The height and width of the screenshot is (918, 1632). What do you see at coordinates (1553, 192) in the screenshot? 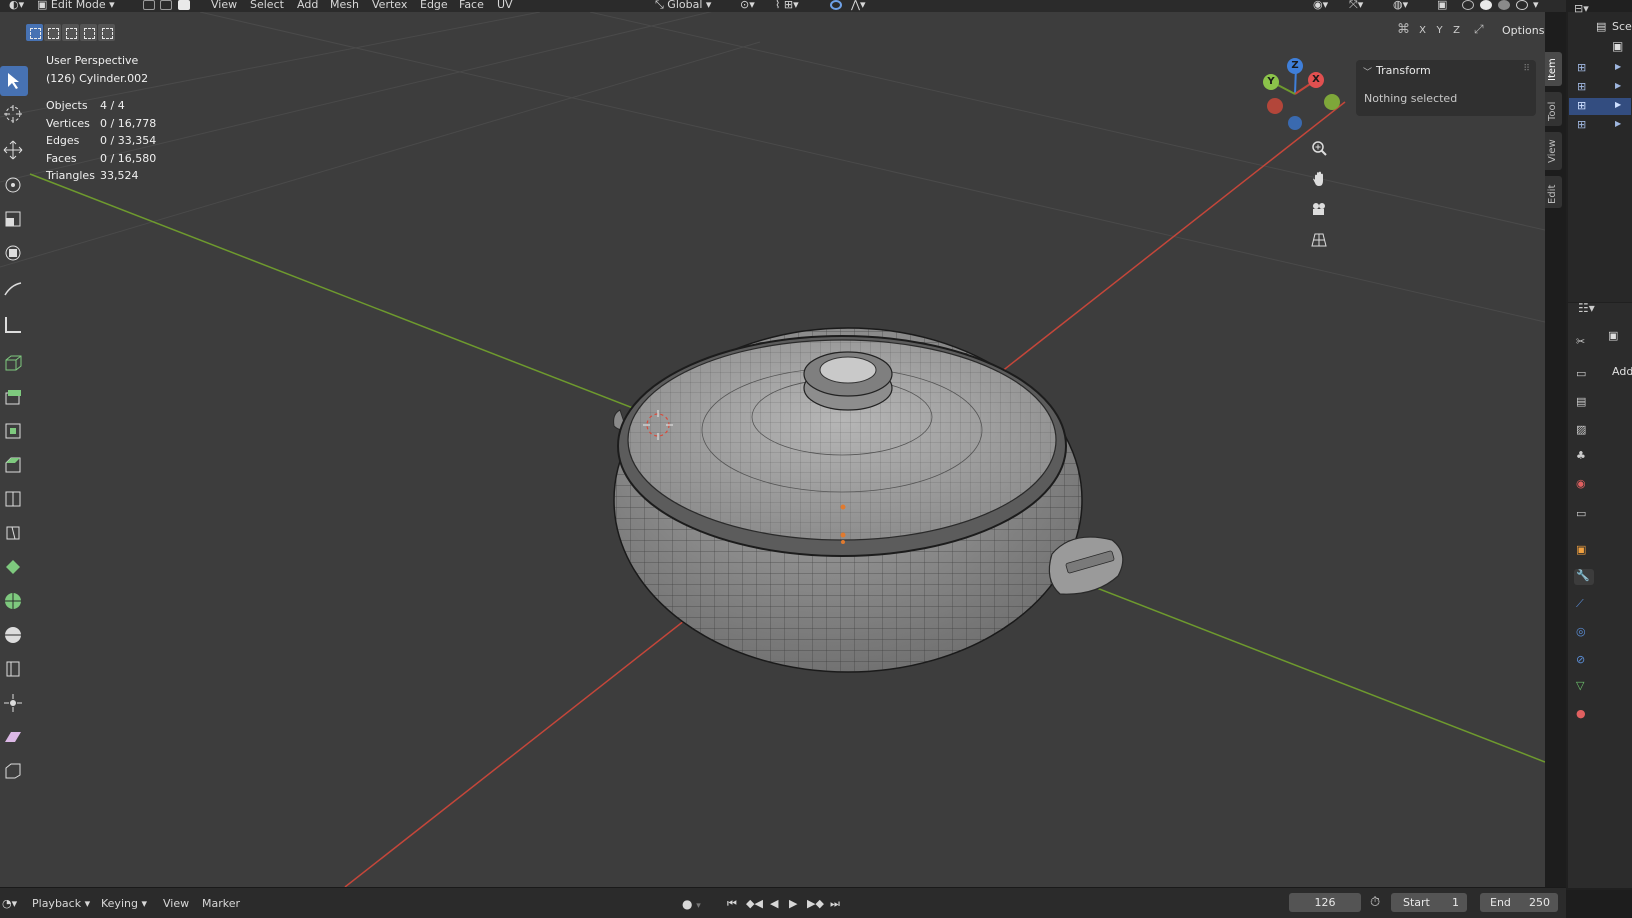
I see `tab-edit: Edit` at bounding box center [1553, 192].